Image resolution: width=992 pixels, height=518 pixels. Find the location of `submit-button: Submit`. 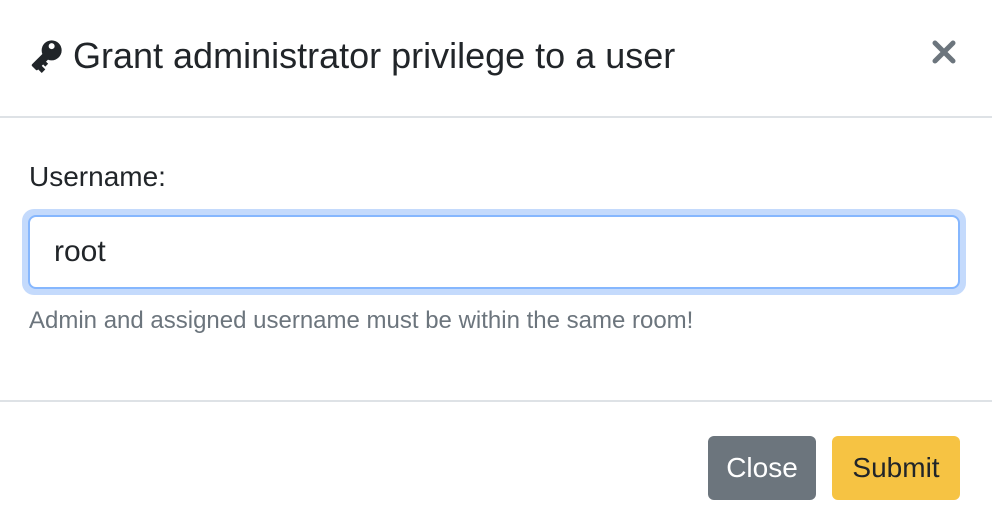

submit-button: Submit is located at coordinates (896, 468).